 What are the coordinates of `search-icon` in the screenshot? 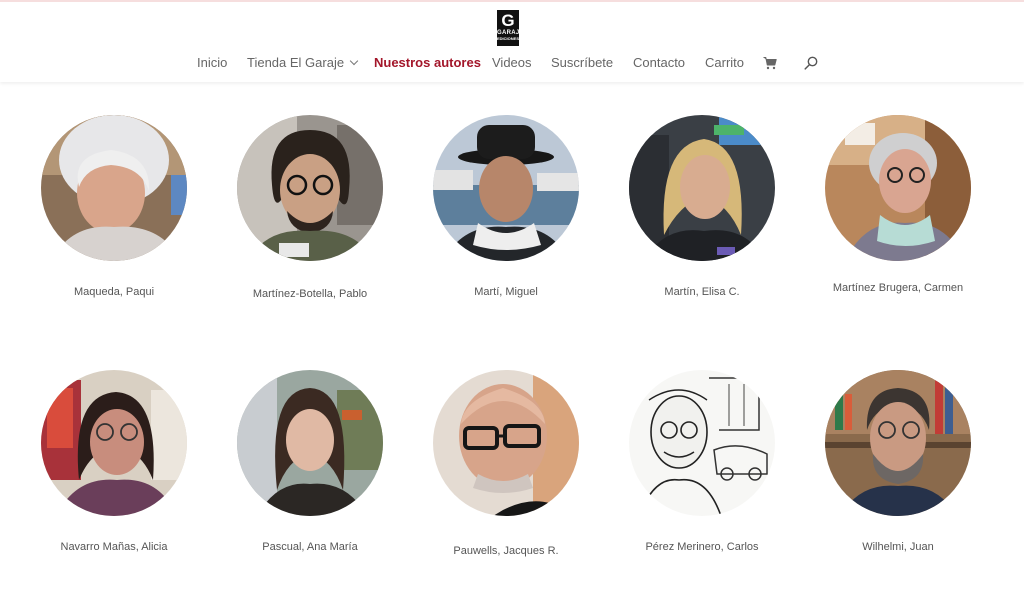 It's located at (811, 63).